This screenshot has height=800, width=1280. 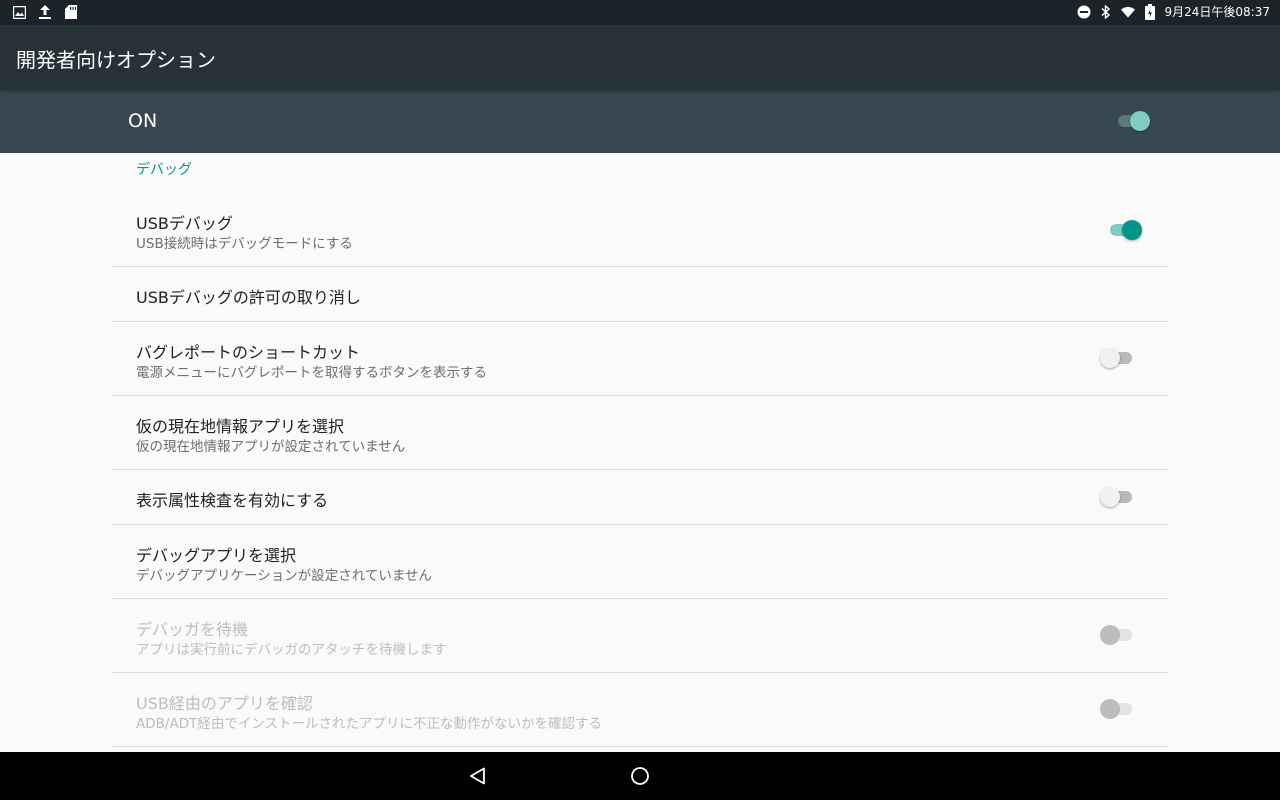 What do you see at coordinates (143, 121) in the screenshot?
I see `master-switch-label: ON` at bounding box center [143, 121].